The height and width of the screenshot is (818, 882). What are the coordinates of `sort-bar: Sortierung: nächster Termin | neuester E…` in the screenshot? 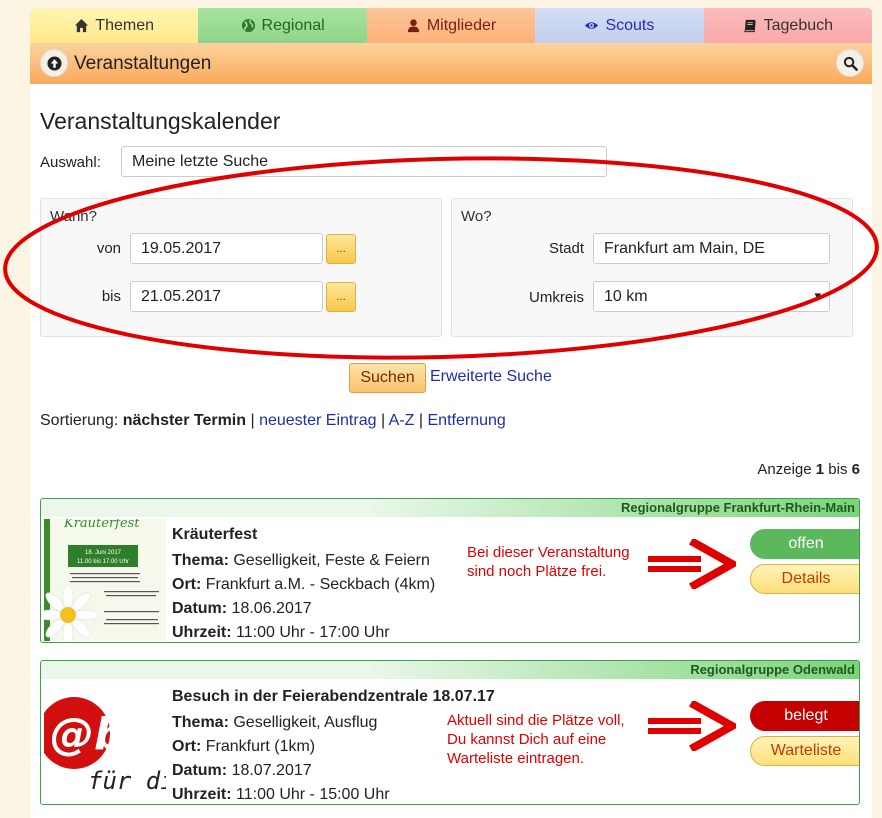 It's located at (273, 421).